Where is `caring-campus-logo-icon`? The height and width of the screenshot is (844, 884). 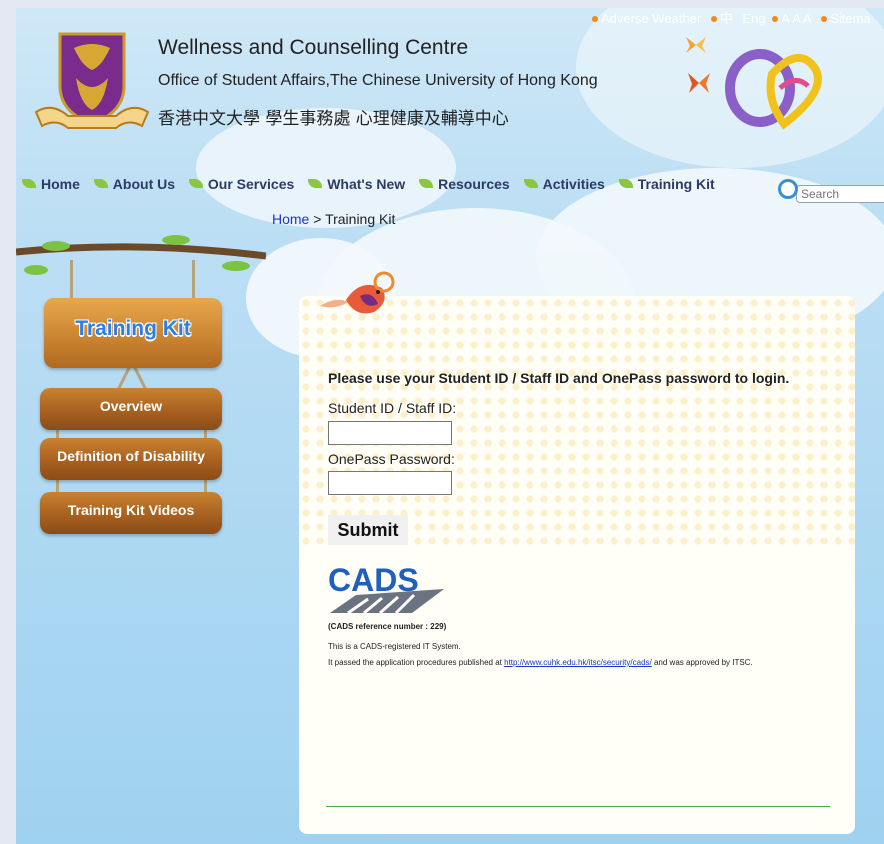
caring-campus-logo-icon is located at coordinates (773, 89).